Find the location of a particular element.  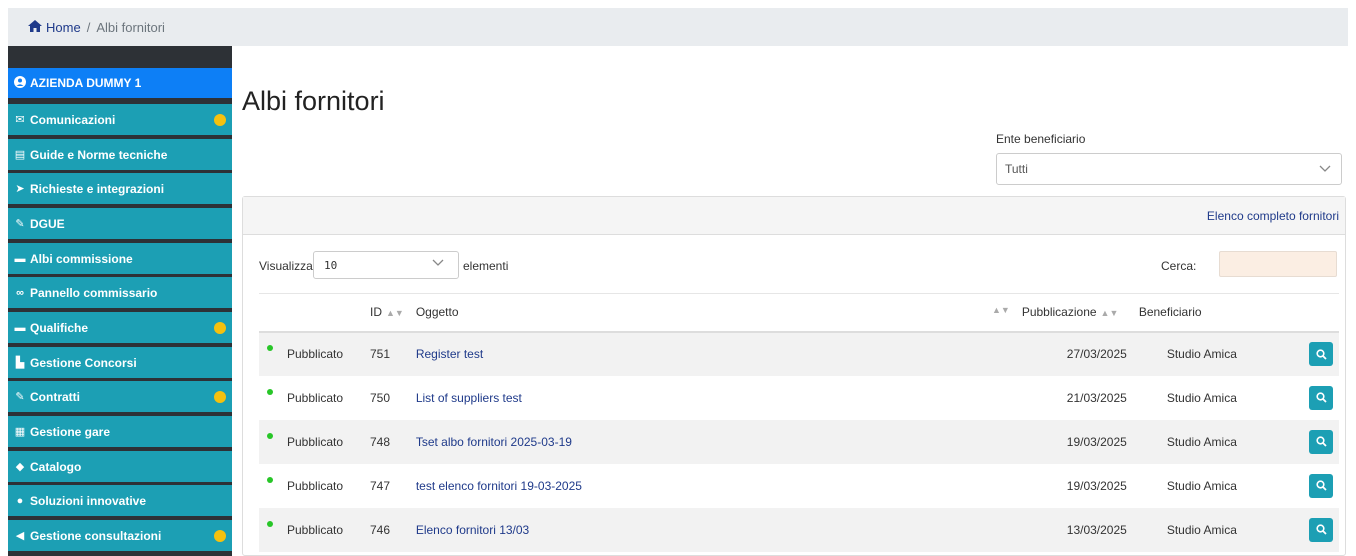

oggetto-cell: List of suppliers test is located at coordinates (713, 398).